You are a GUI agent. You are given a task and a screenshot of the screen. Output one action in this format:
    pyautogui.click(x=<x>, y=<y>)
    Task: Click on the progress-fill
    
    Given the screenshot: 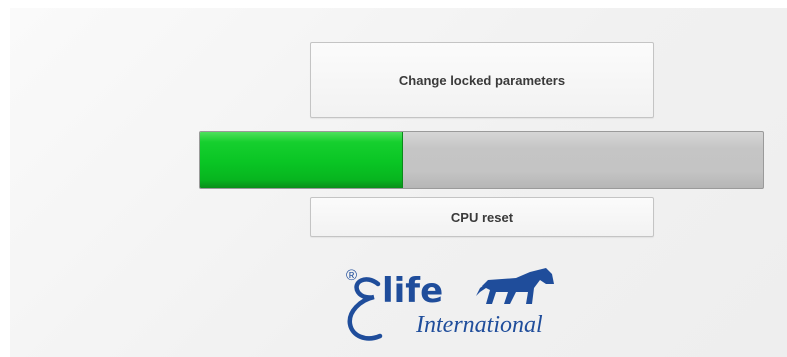 What is the action you would take?
    pyautogui.click(x=301, y=160)
    